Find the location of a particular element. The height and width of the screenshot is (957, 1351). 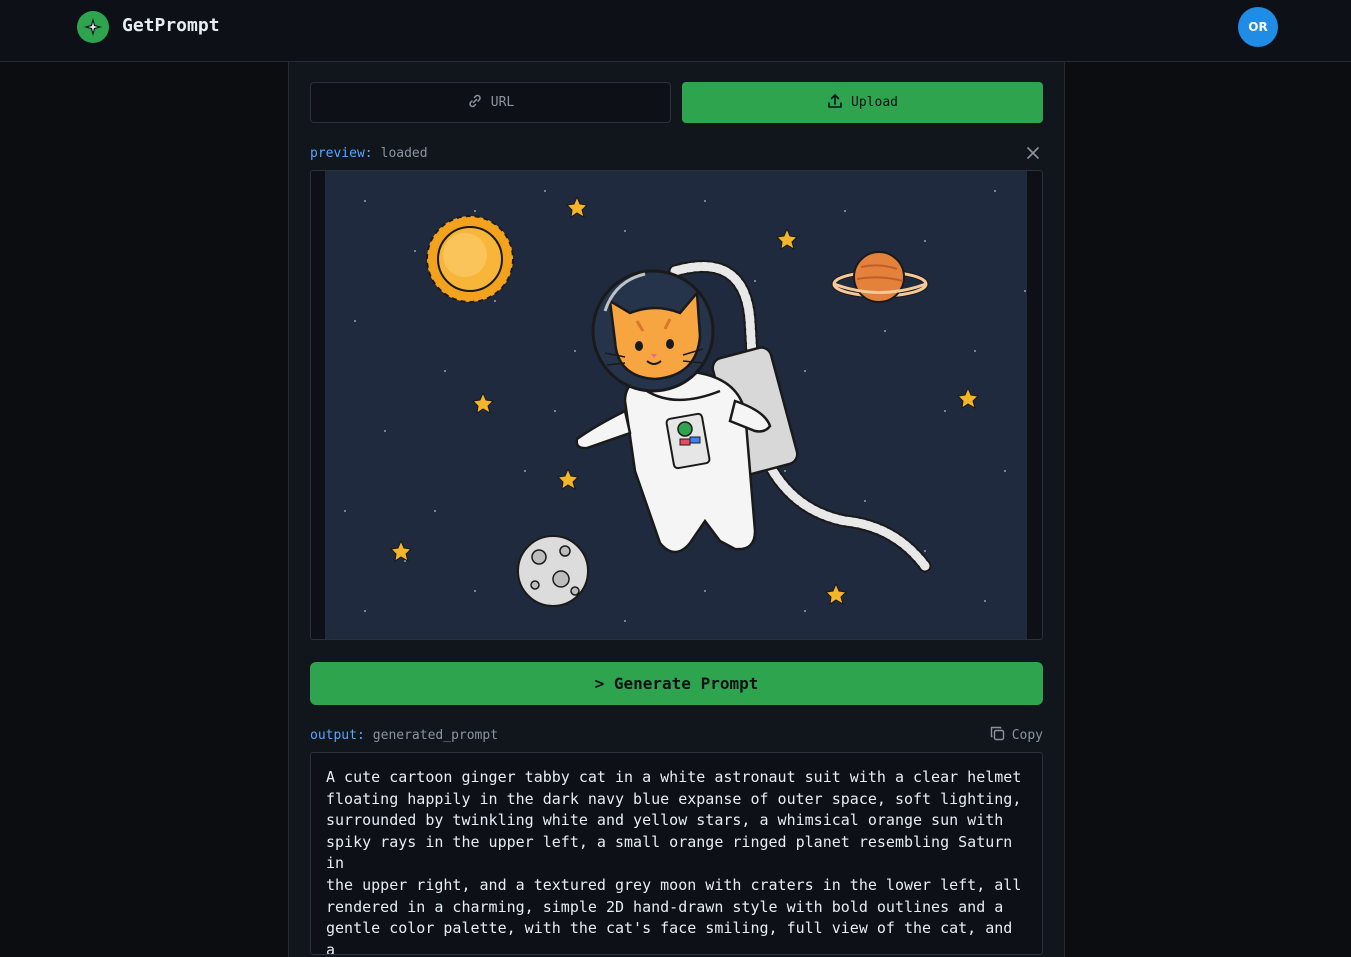

tab-upload: Upload is located at coordinates (862, 102).